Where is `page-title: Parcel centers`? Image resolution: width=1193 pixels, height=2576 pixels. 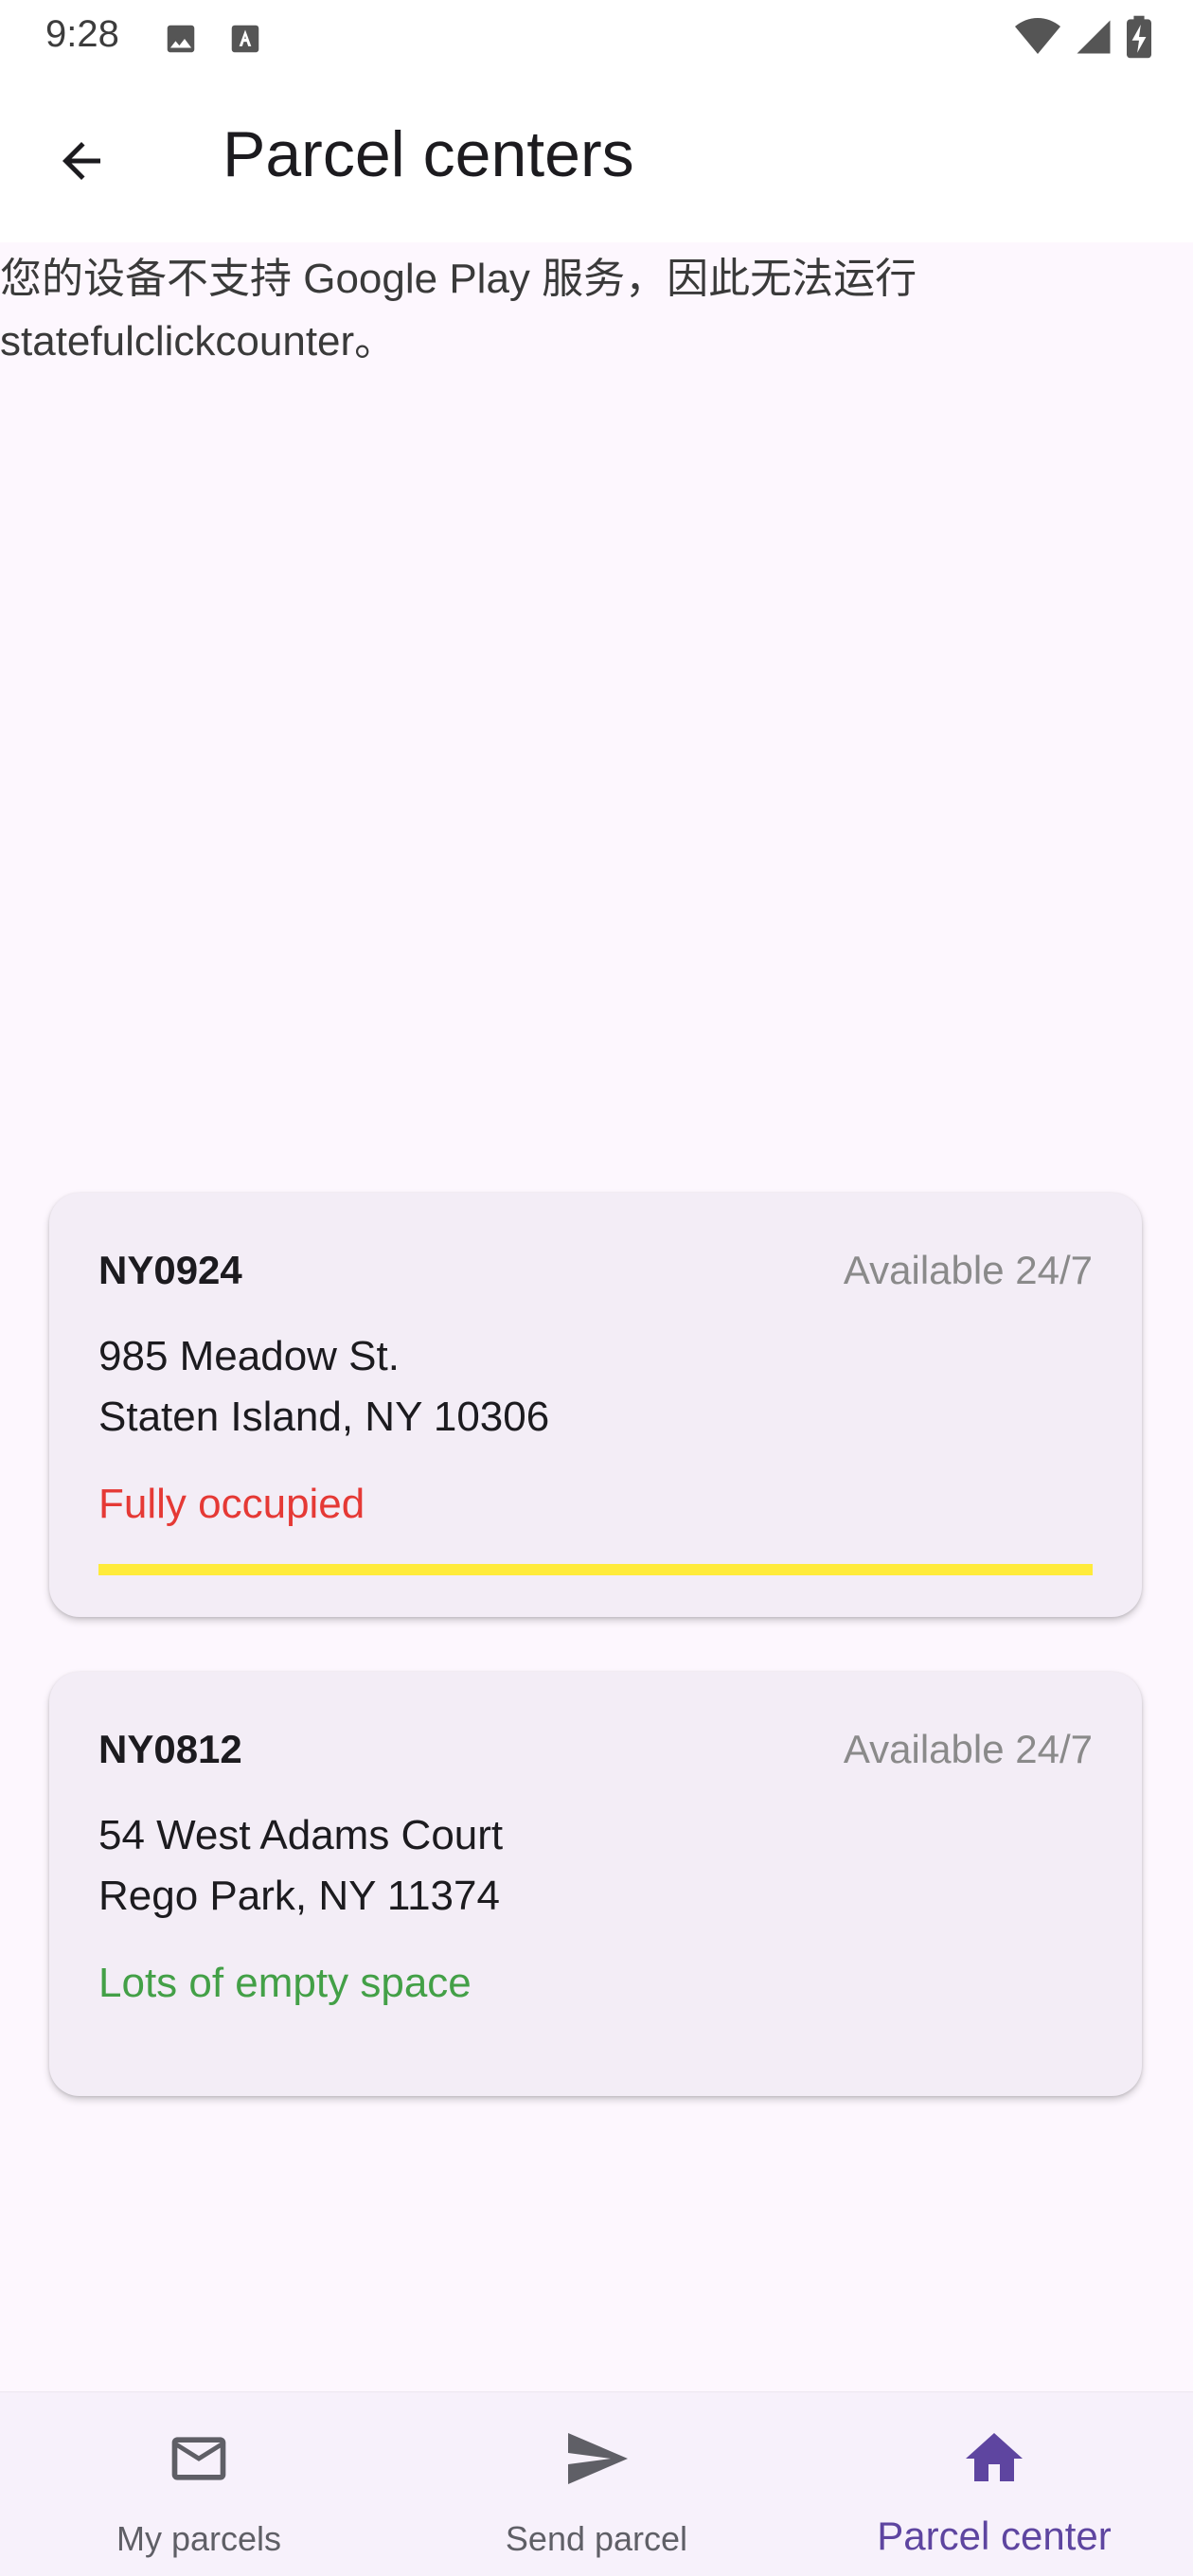
page-title: Parcel centers is located at coordinates (428, 154).